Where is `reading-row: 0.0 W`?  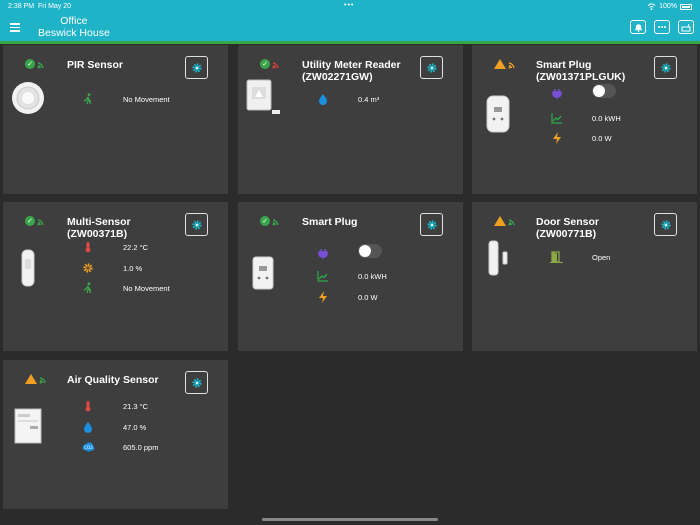
reading-row: 0.0 W is located at coordinates (347, 297).